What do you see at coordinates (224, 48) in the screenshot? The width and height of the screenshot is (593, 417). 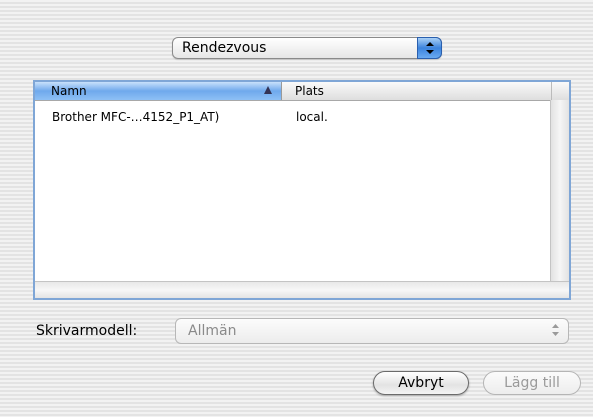 I see `printer-source-value: Rendezvous` at bounding box center [224, 48].